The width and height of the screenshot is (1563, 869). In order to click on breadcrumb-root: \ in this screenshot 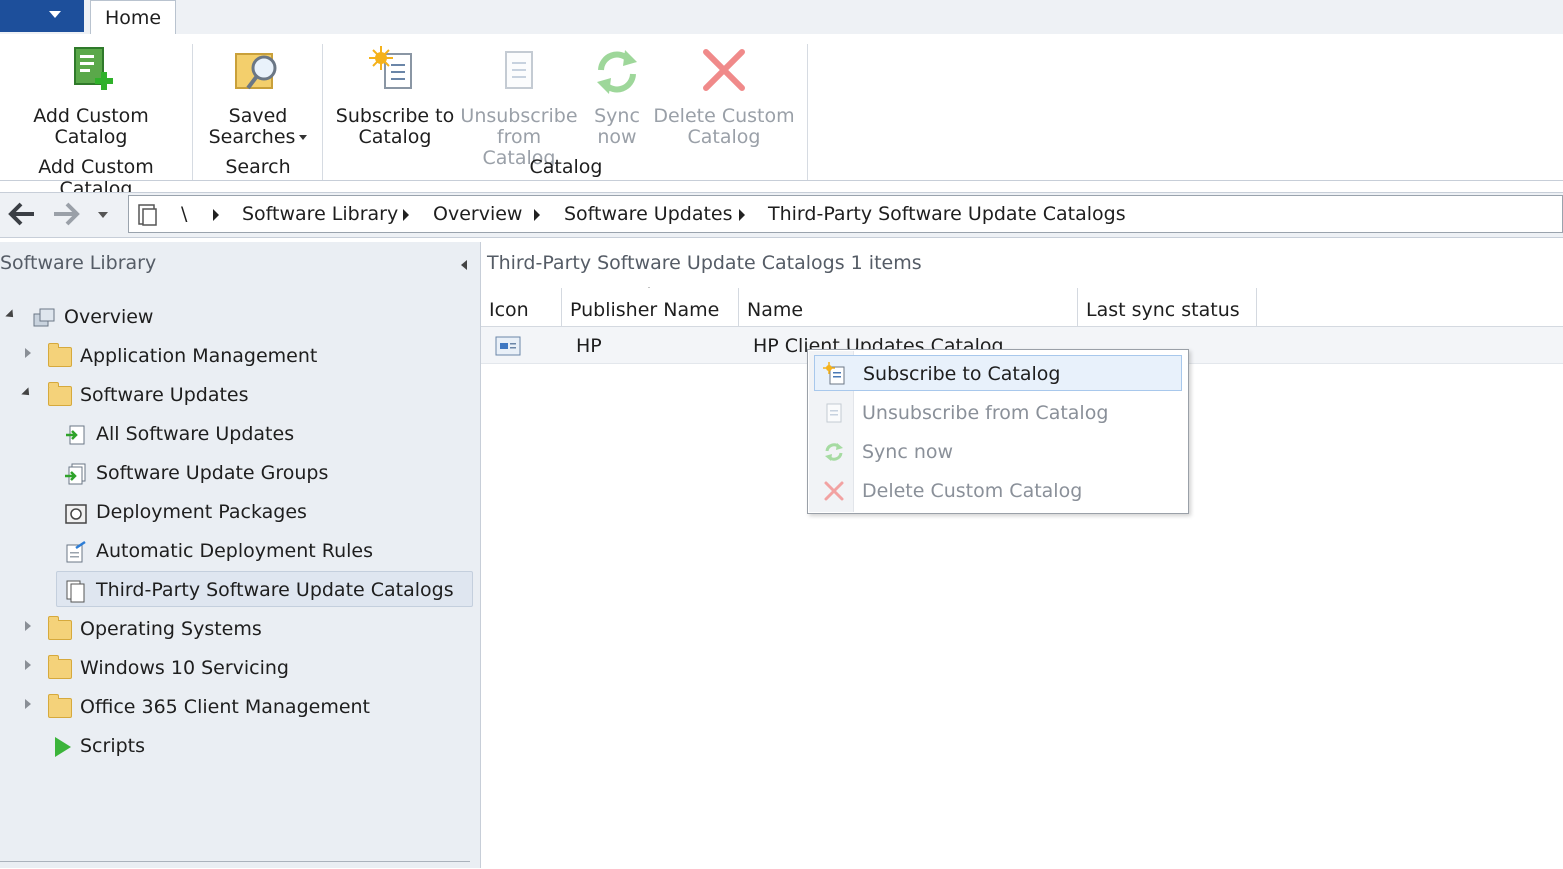, I will do `click(184, 214)`.